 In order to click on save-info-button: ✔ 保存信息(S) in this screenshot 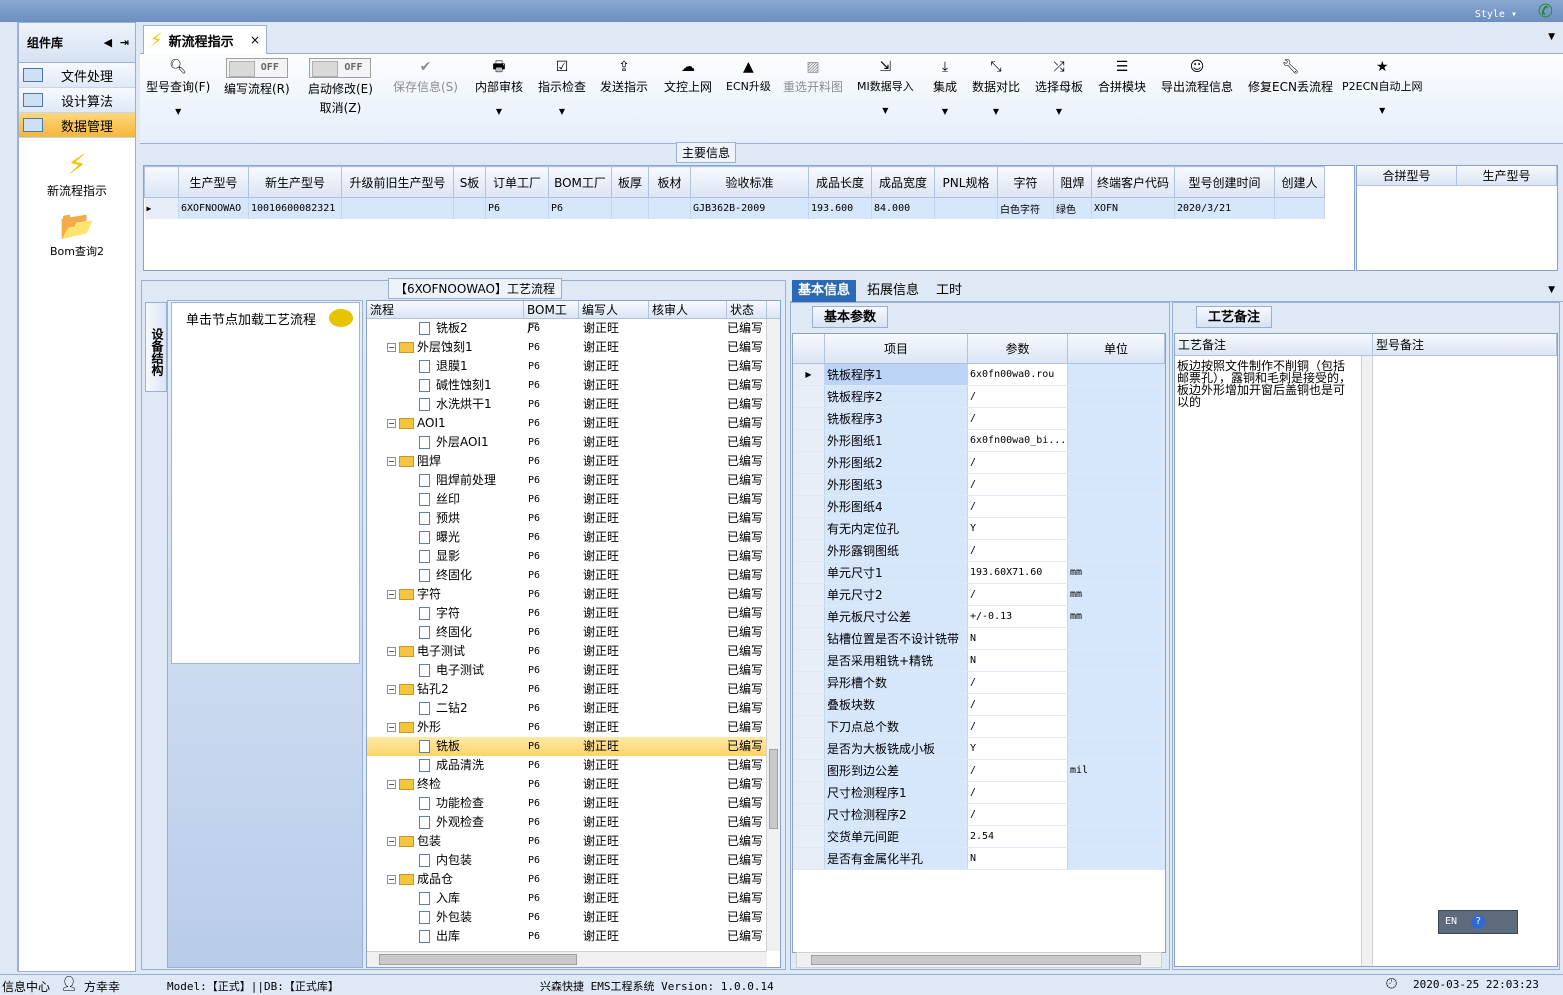, I will do `click(425, 76)`.